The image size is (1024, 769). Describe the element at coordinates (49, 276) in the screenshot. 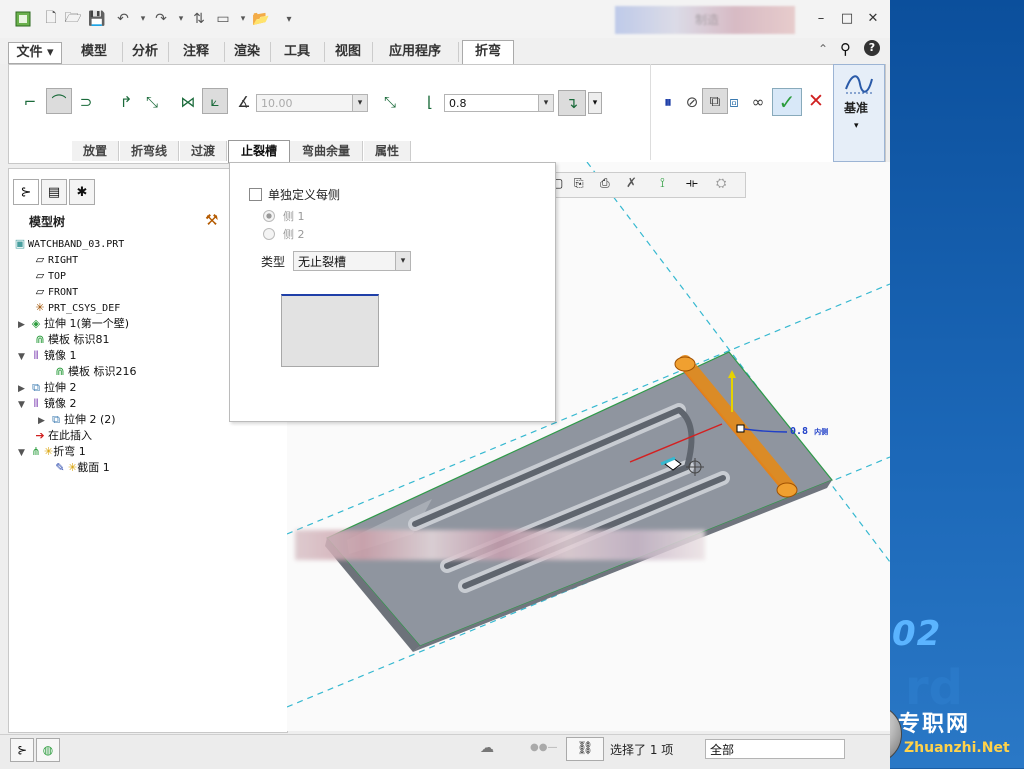

I see `tree-item-top: ▱ TOP` at that location.